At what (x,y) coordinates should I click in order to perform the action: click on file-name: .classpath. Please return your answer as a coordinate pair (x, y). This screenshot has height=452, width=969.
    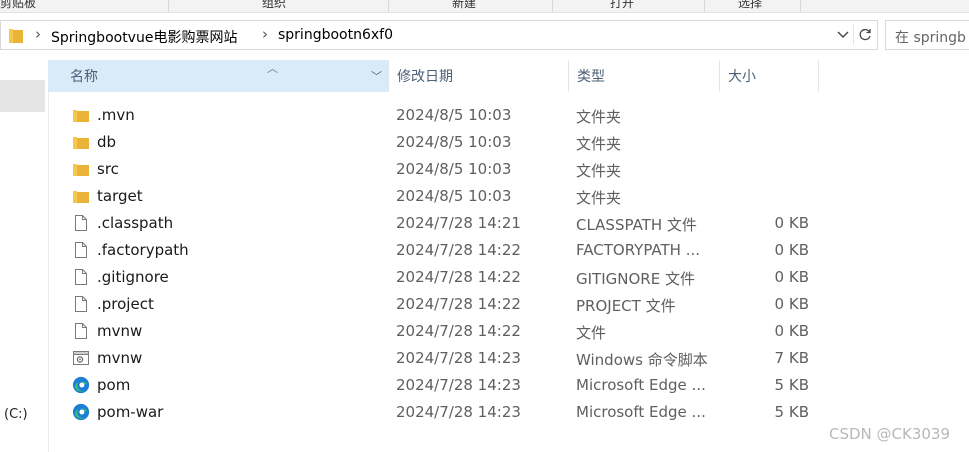
    Looking at the image, I should click on (135, 223).